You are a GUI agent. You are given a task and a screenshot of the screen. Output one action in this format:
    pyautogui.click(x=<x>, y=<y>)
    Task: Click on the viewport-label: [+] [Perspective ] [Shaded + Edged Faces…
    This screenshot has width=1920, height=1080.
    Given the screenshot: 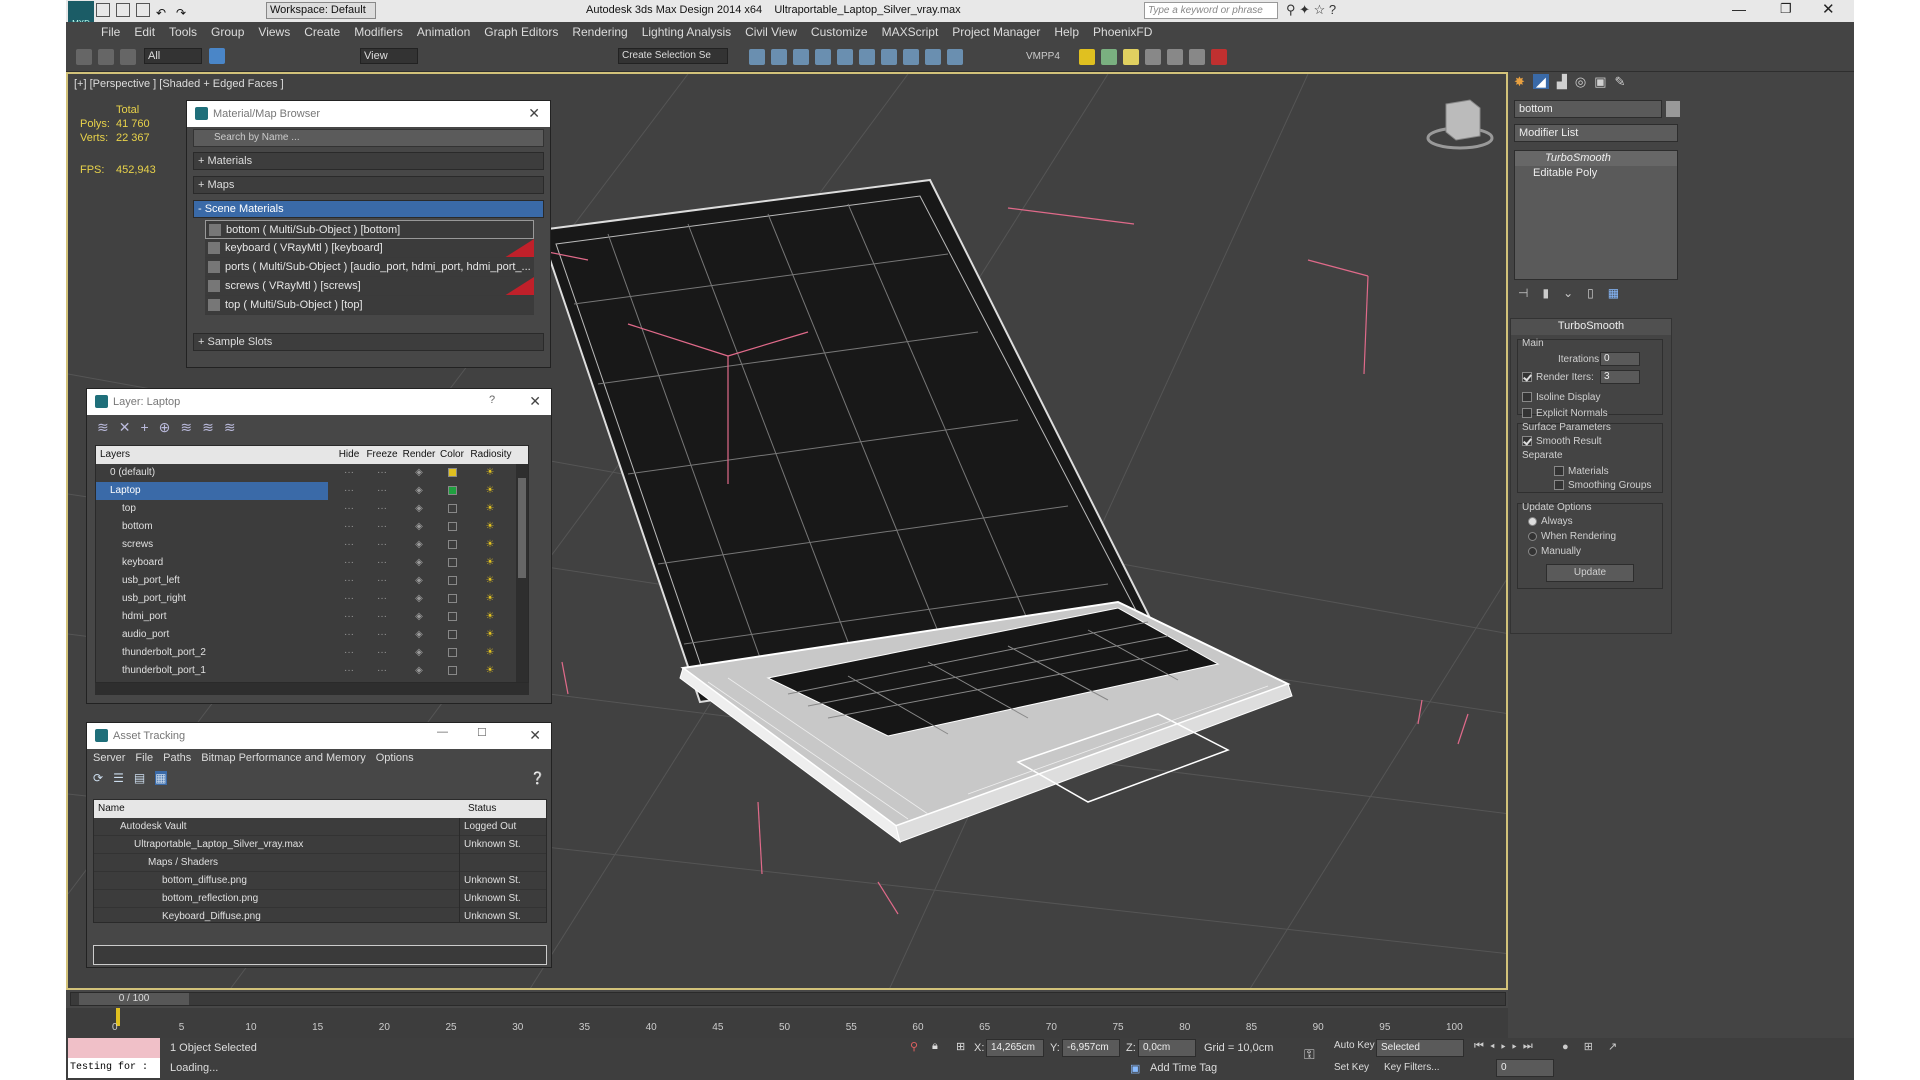 What is the action you would take?
    pyautogui.click(x=179, y=84)
    